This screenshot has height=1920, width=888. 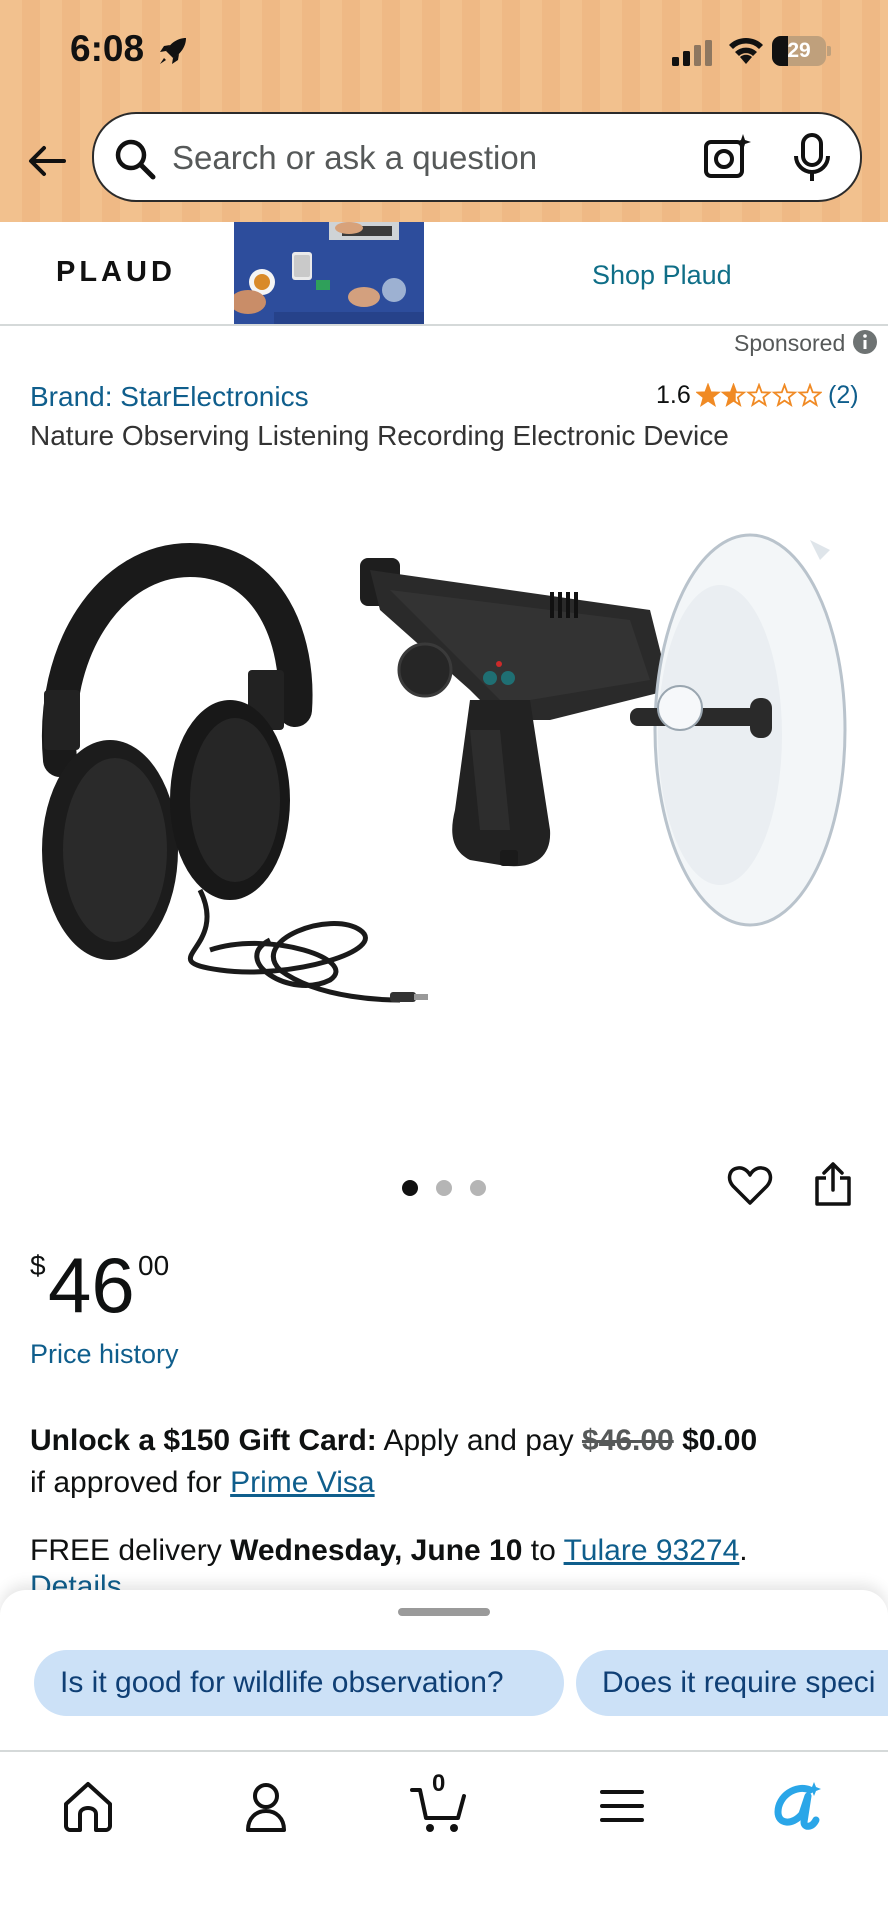 I want to click on battery-percent: 29, so click(x=799, y=50).